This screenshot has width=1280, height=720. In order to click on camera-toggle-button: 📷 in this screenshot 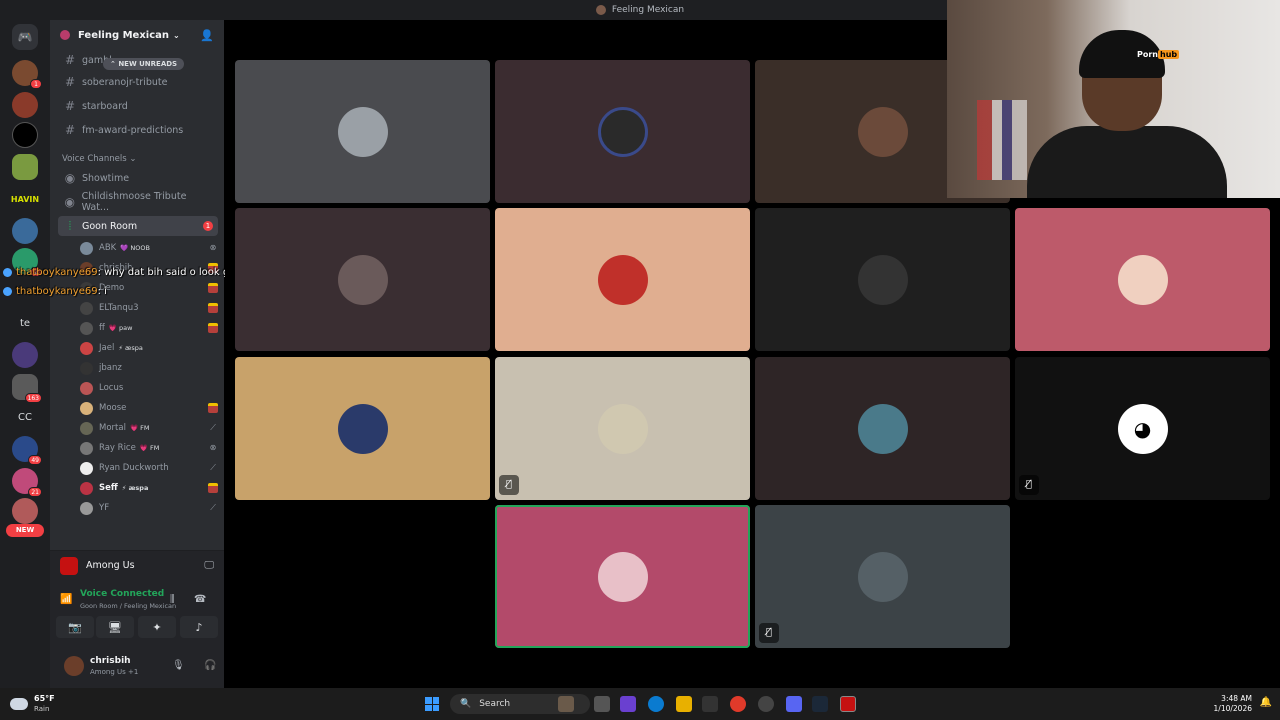, I will do `click(75, 627)`.